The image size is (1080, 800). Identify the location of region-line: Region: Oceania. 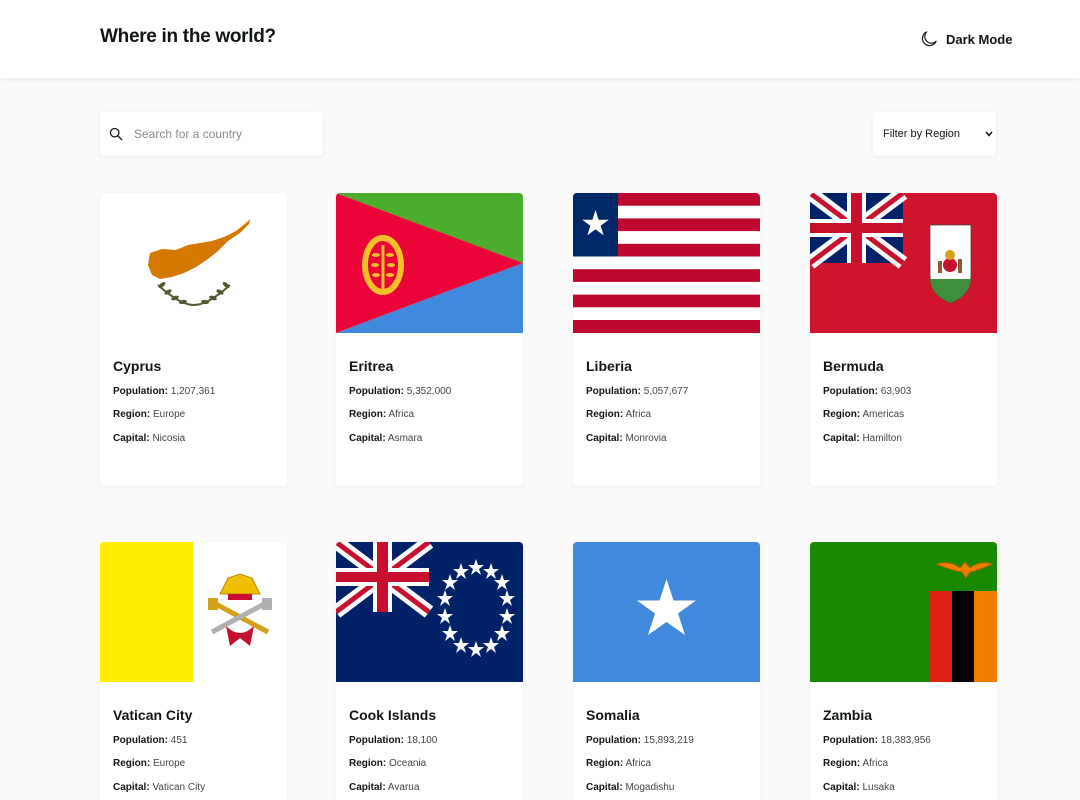
(387, 763).